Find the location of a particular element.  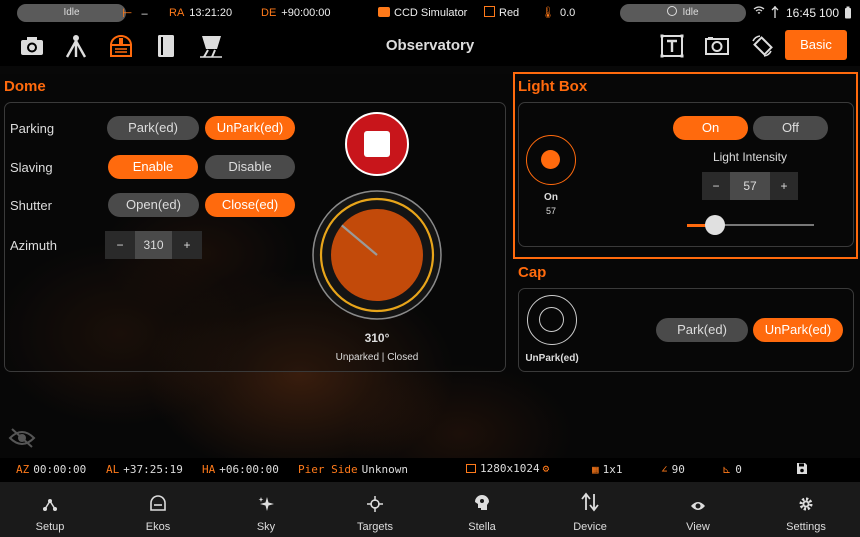

nav-sky: Sky is located at coordinates (266, 509).